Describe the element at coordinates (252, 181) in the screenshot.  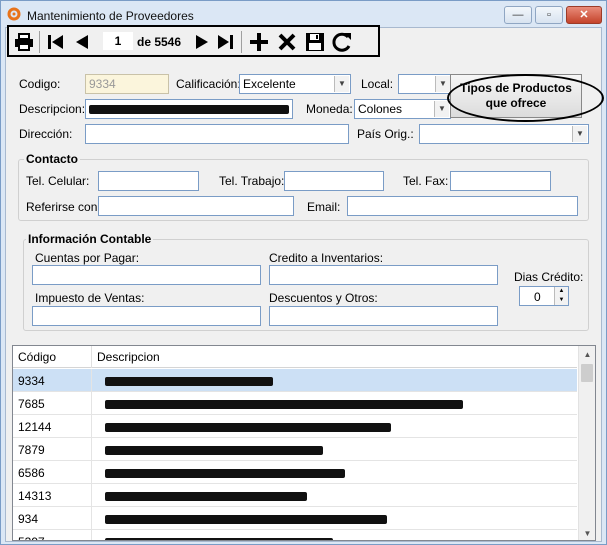
I see `tel-trabajo-label: Tel. Trabajo:` at that location.